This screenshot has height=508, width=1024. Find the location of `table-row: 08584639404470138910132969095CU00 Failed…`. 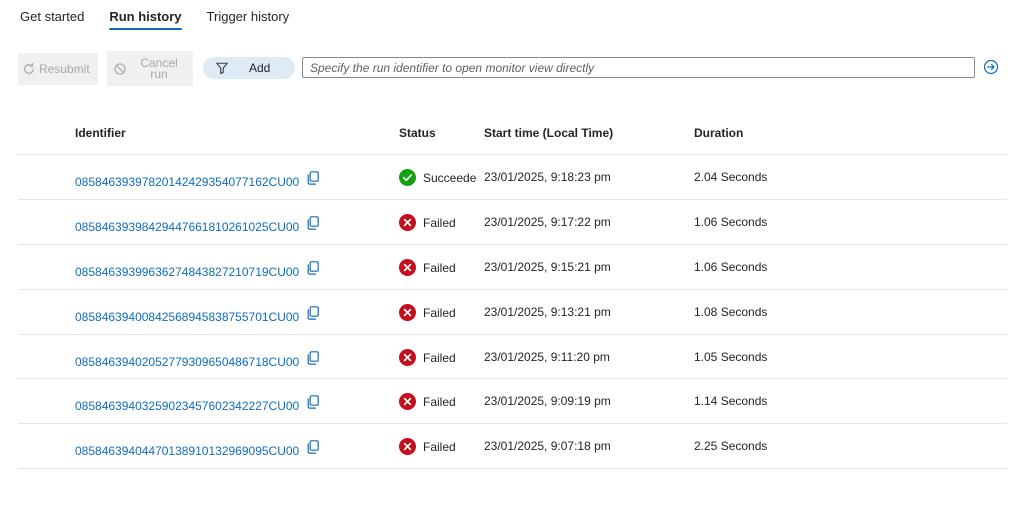

table-row: 08584639404470138910132969095CU00 Failed… is located at coordinates (512, 446).